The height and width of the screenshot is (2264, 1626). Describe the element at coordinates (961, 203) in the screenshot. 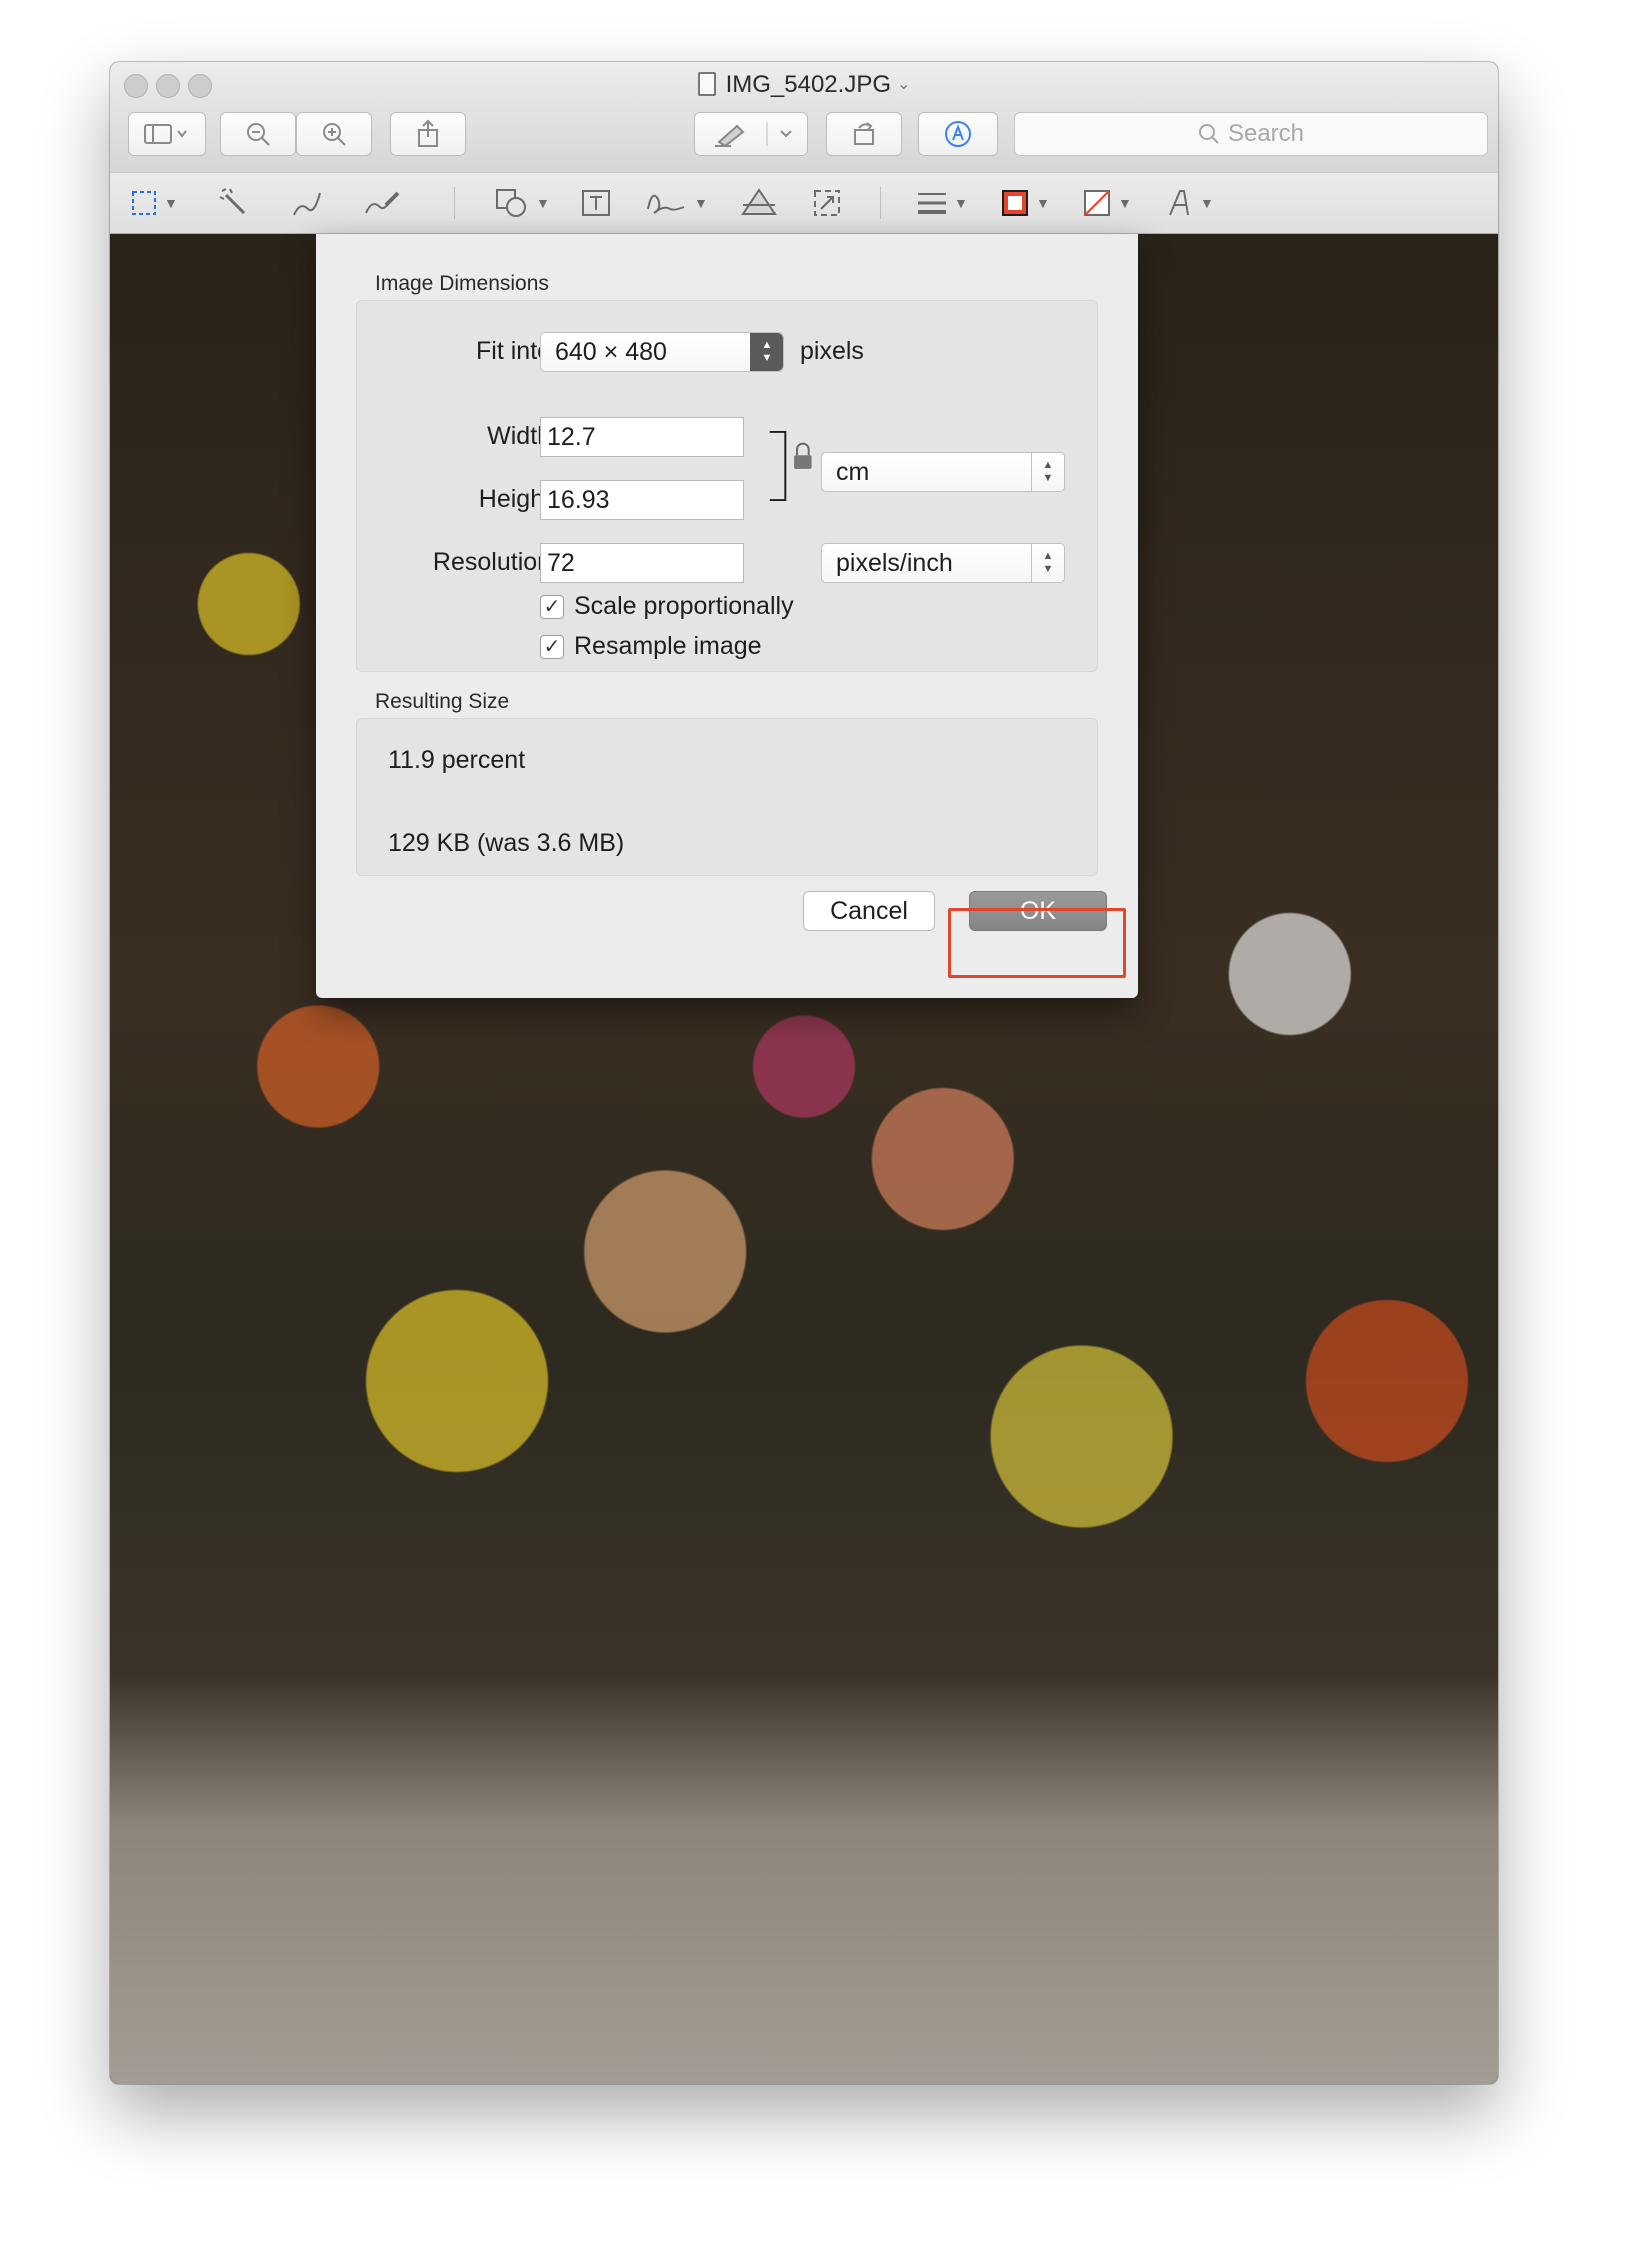

I see `shape-style-dropdown-chevron-icon: ▼` at that location.